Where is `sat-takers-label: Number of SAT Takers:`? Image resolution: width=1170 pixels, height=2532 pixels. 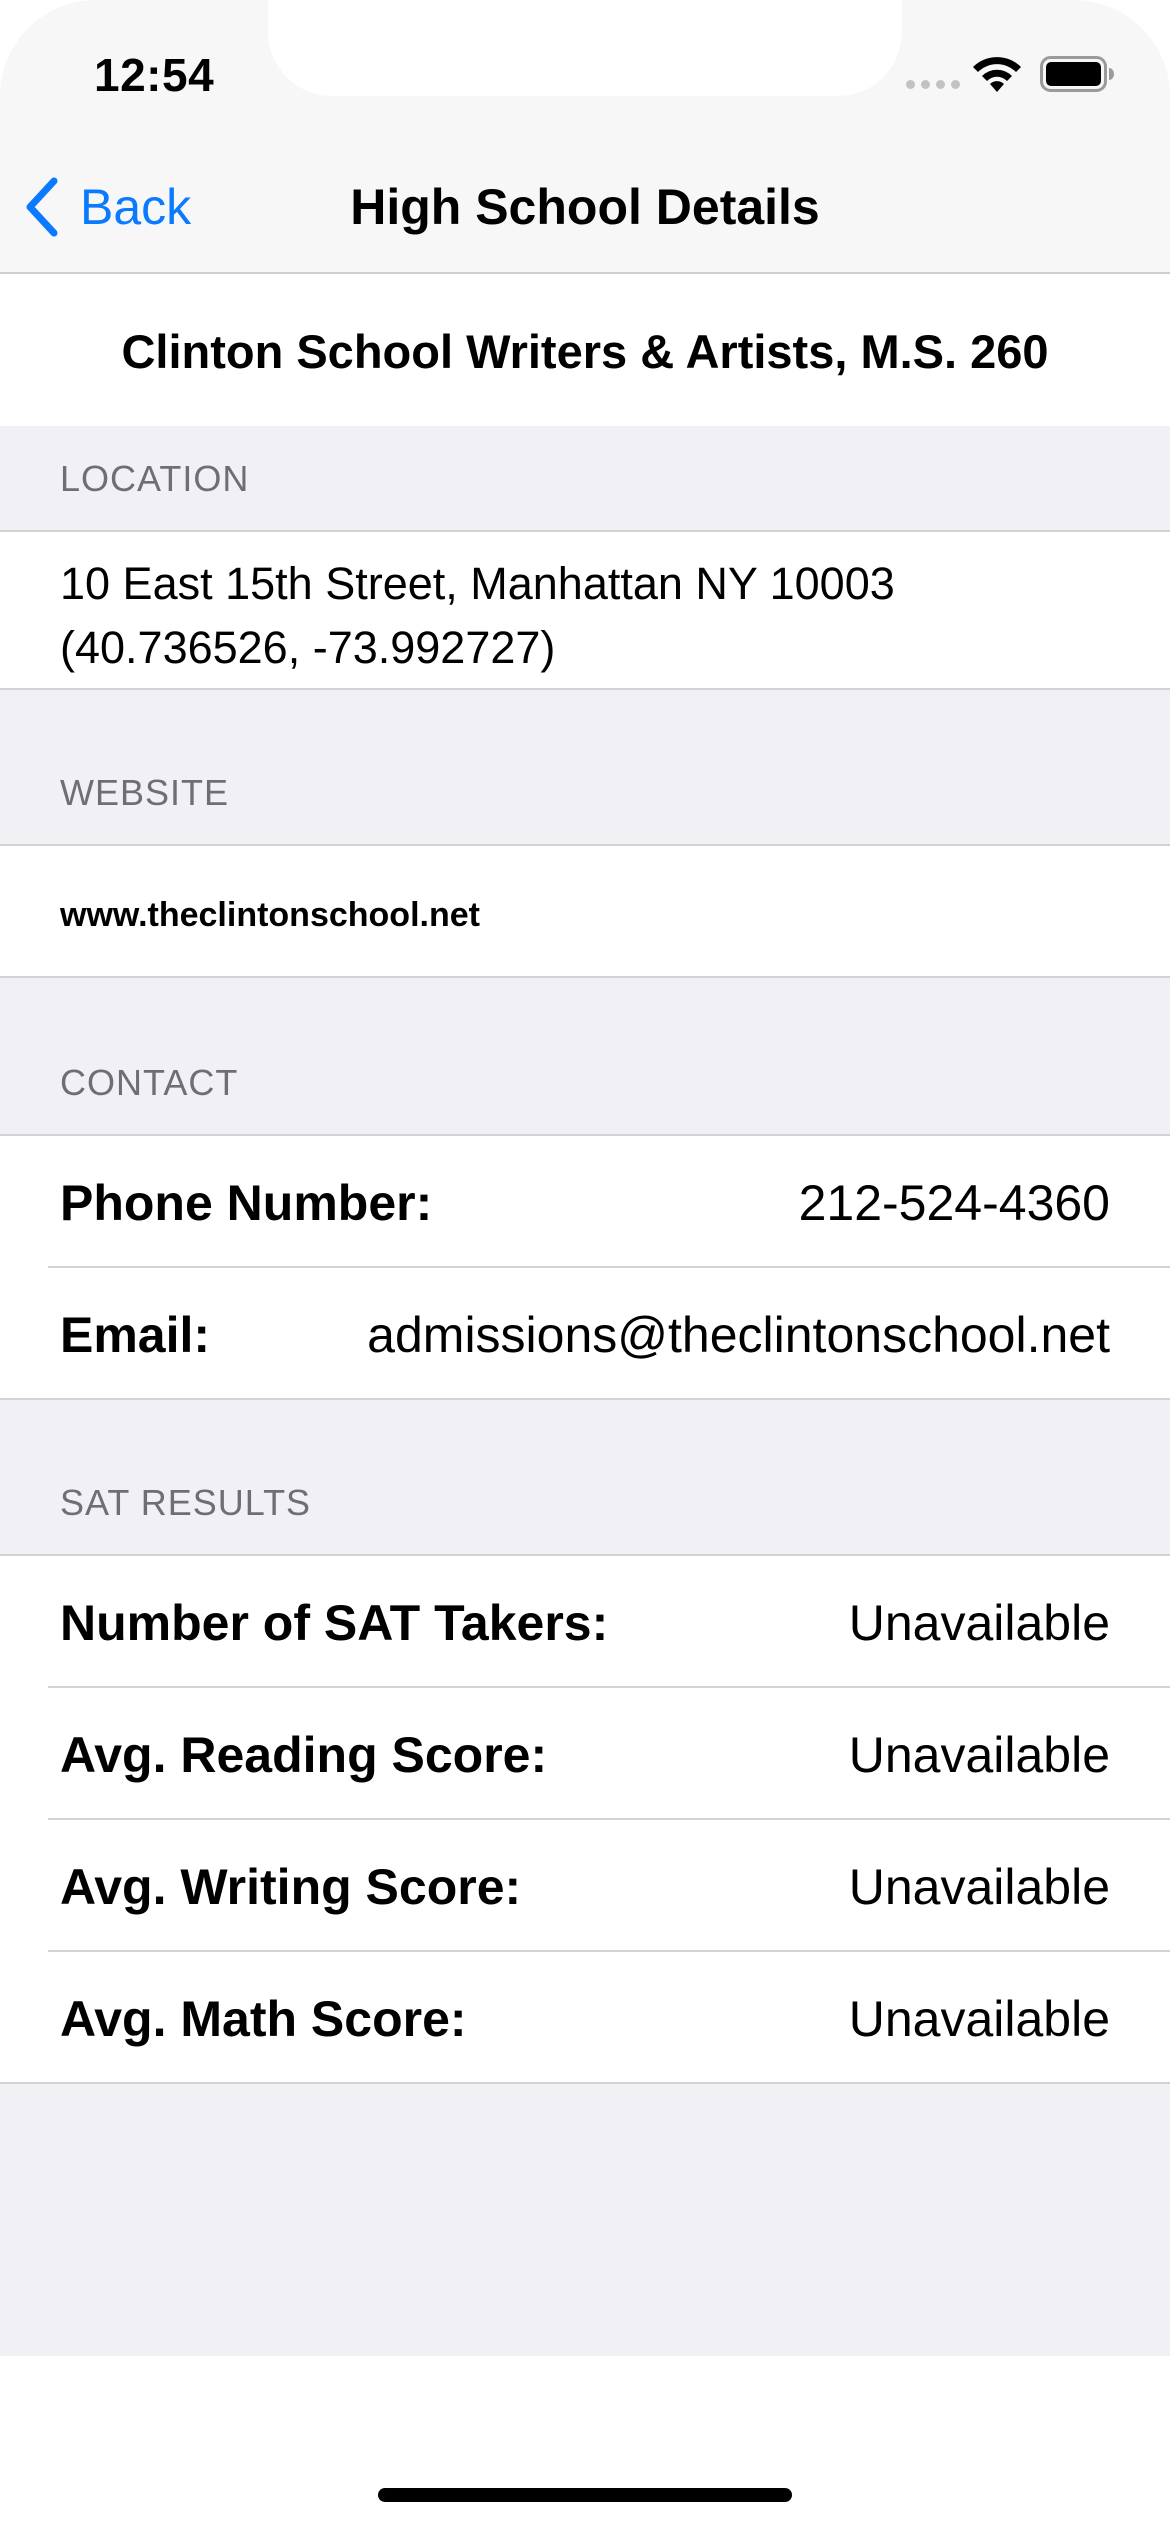 sat-takers-label: Number of SAT Takers: is located at coordinates (334, 1623).